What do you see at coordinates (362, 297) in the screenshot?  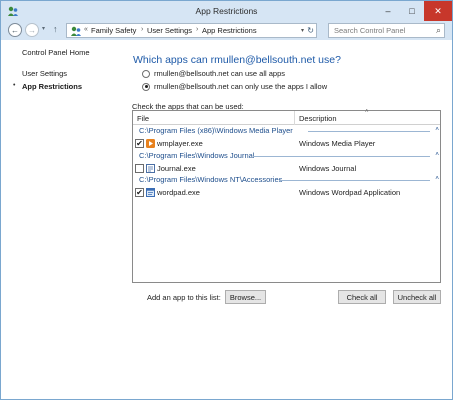 I see `check-all-button: Check all` at bounding box center [362, 297].